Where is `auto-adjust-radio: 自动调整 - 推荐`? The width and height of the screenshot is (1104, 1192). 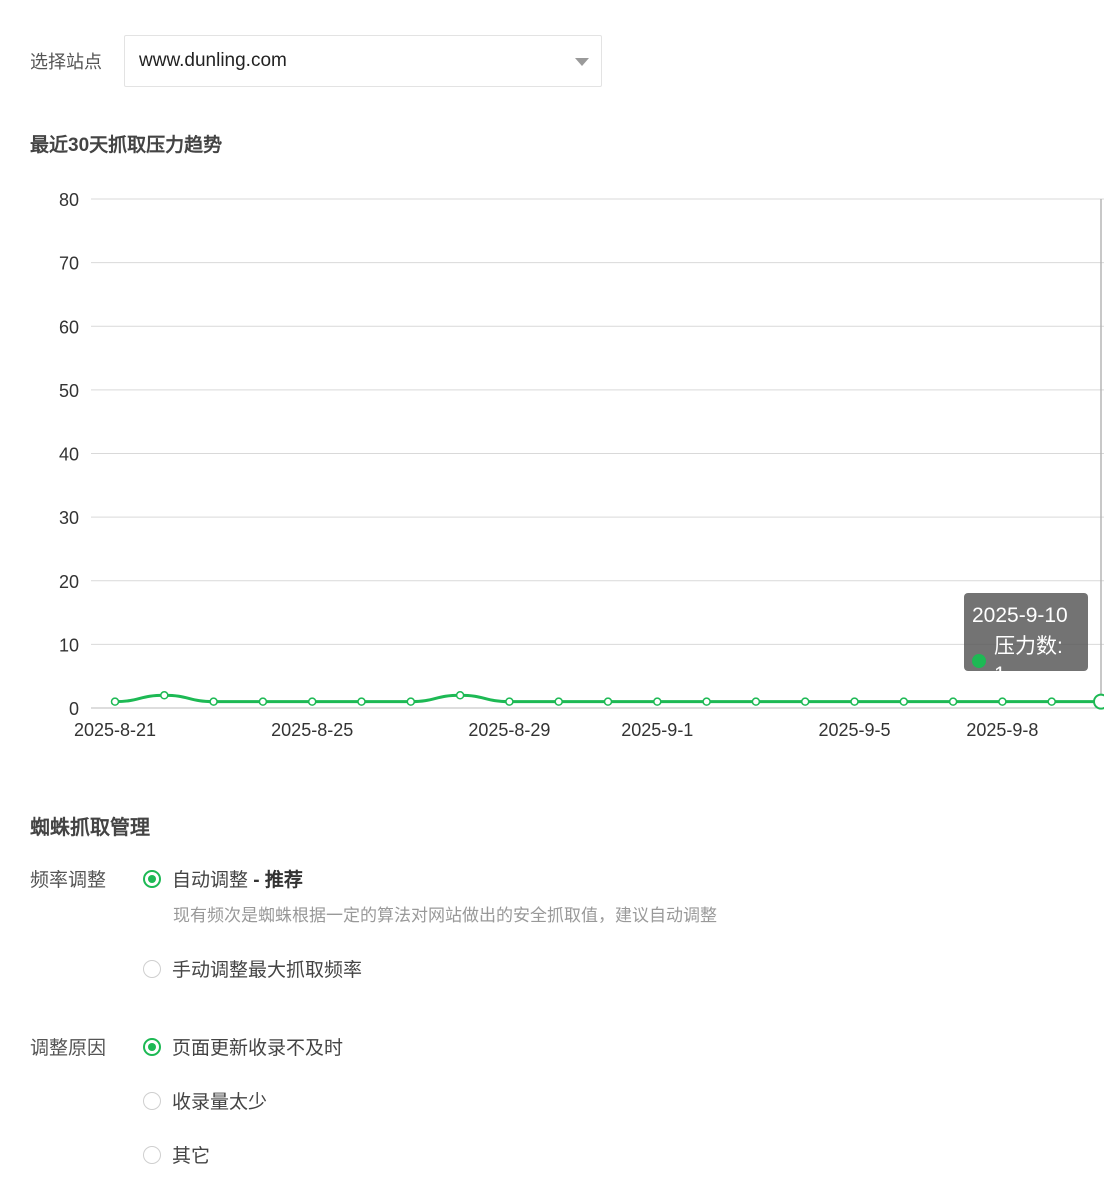 auto-adjust-radio: 自动调整 - 推荐 is located at coordinates (223, 878).